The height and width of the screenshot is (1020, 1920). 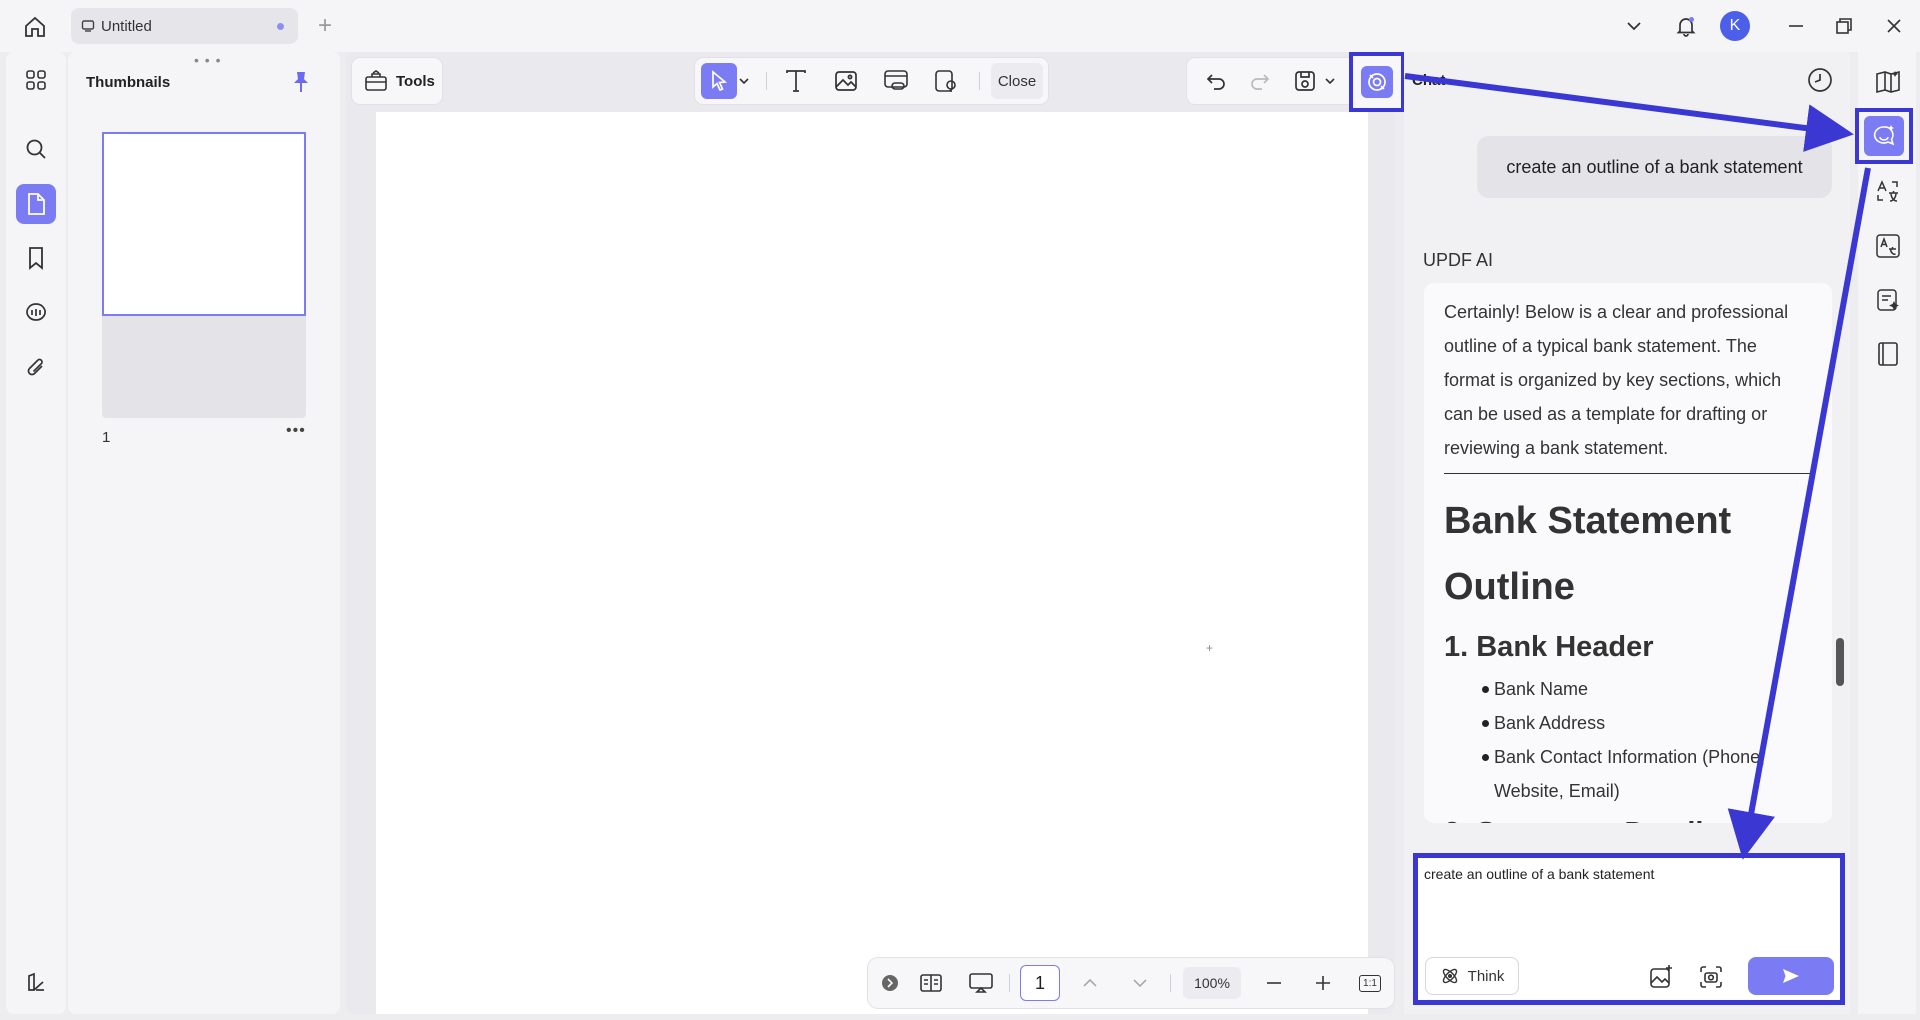 What do you see at coordinates (1796, 26) in the screenshot?
I see `minimize-icon` at bounding box center [1796, 26].